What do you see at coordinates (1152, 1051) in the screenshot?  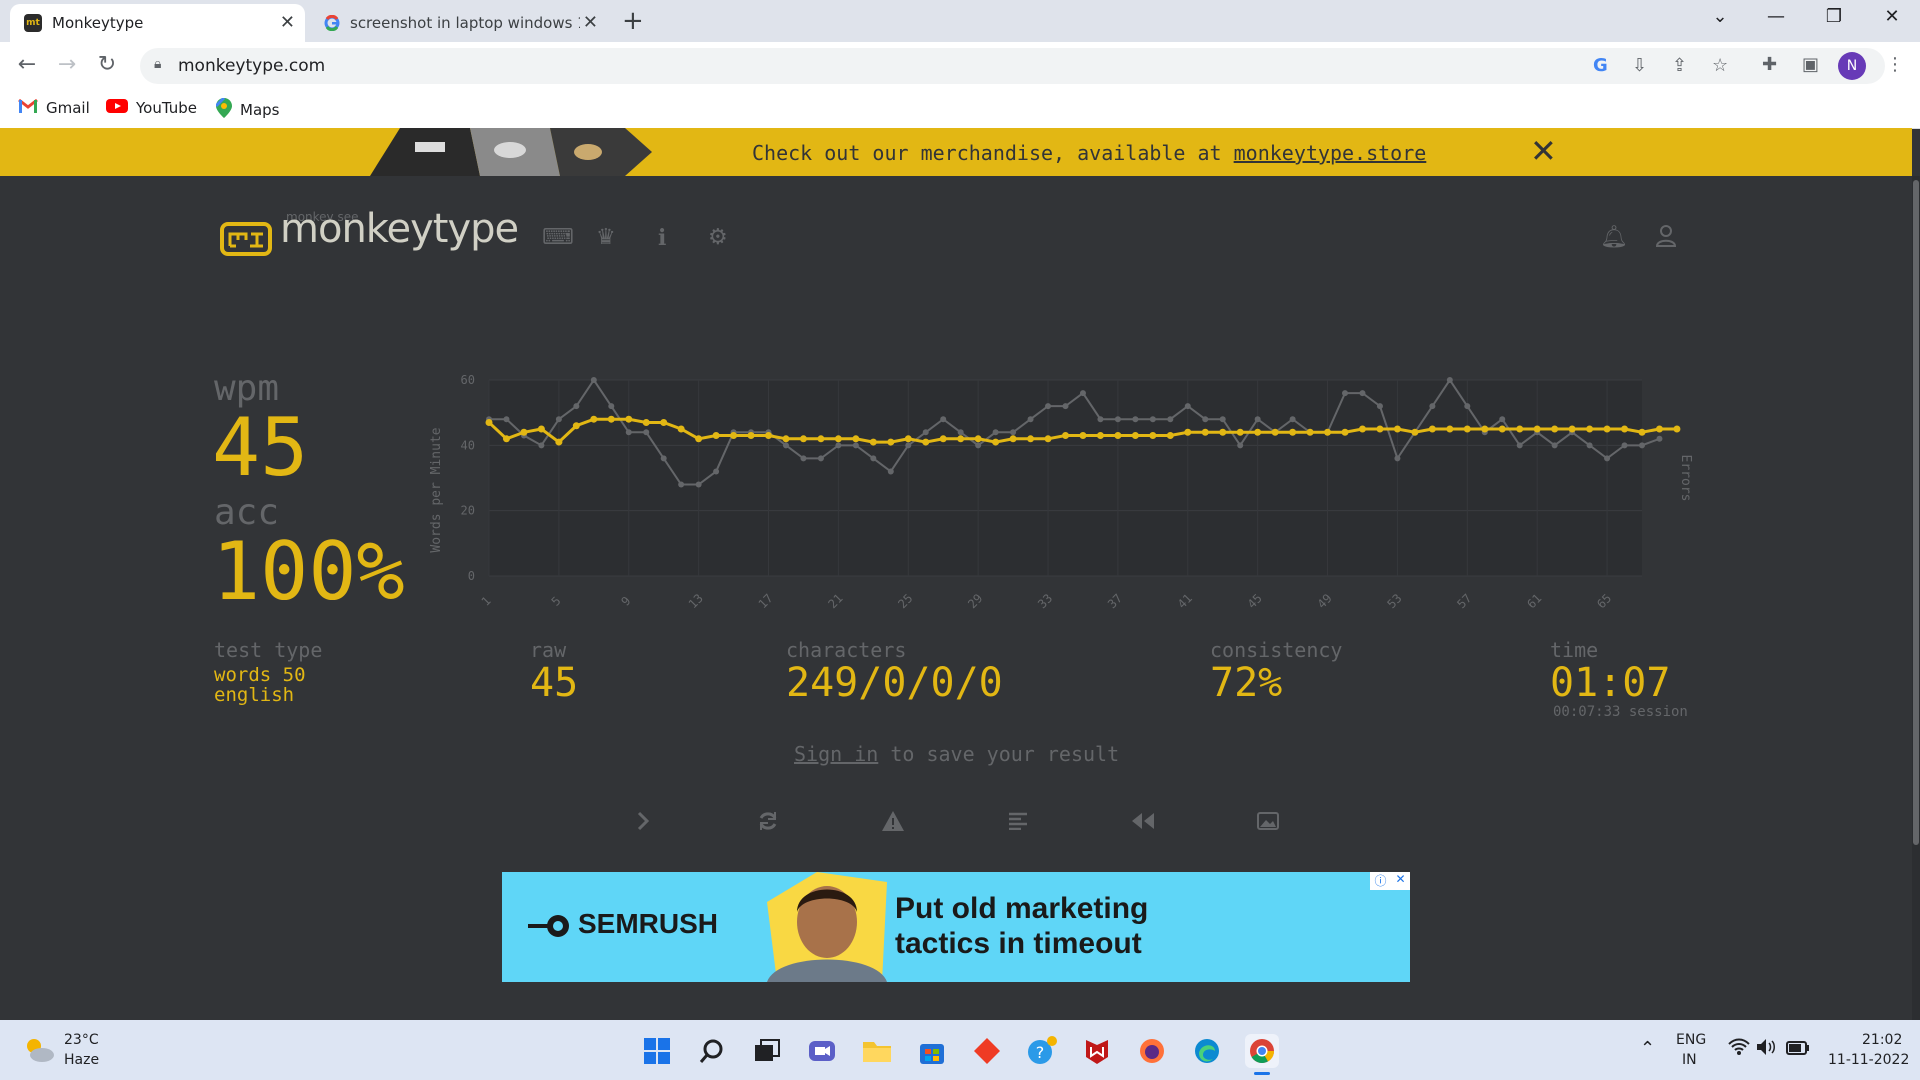 I see `firefox-icon` at bounding box center [1152, 1051].